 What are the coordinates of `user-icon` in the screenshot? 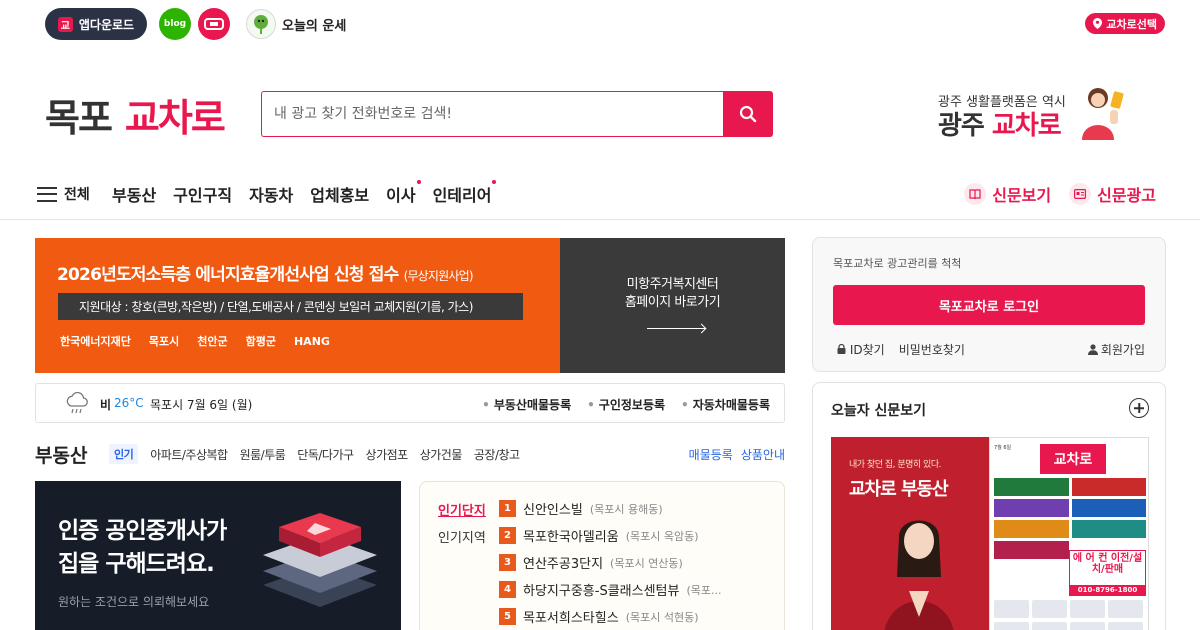 It's located at (1092, 349).